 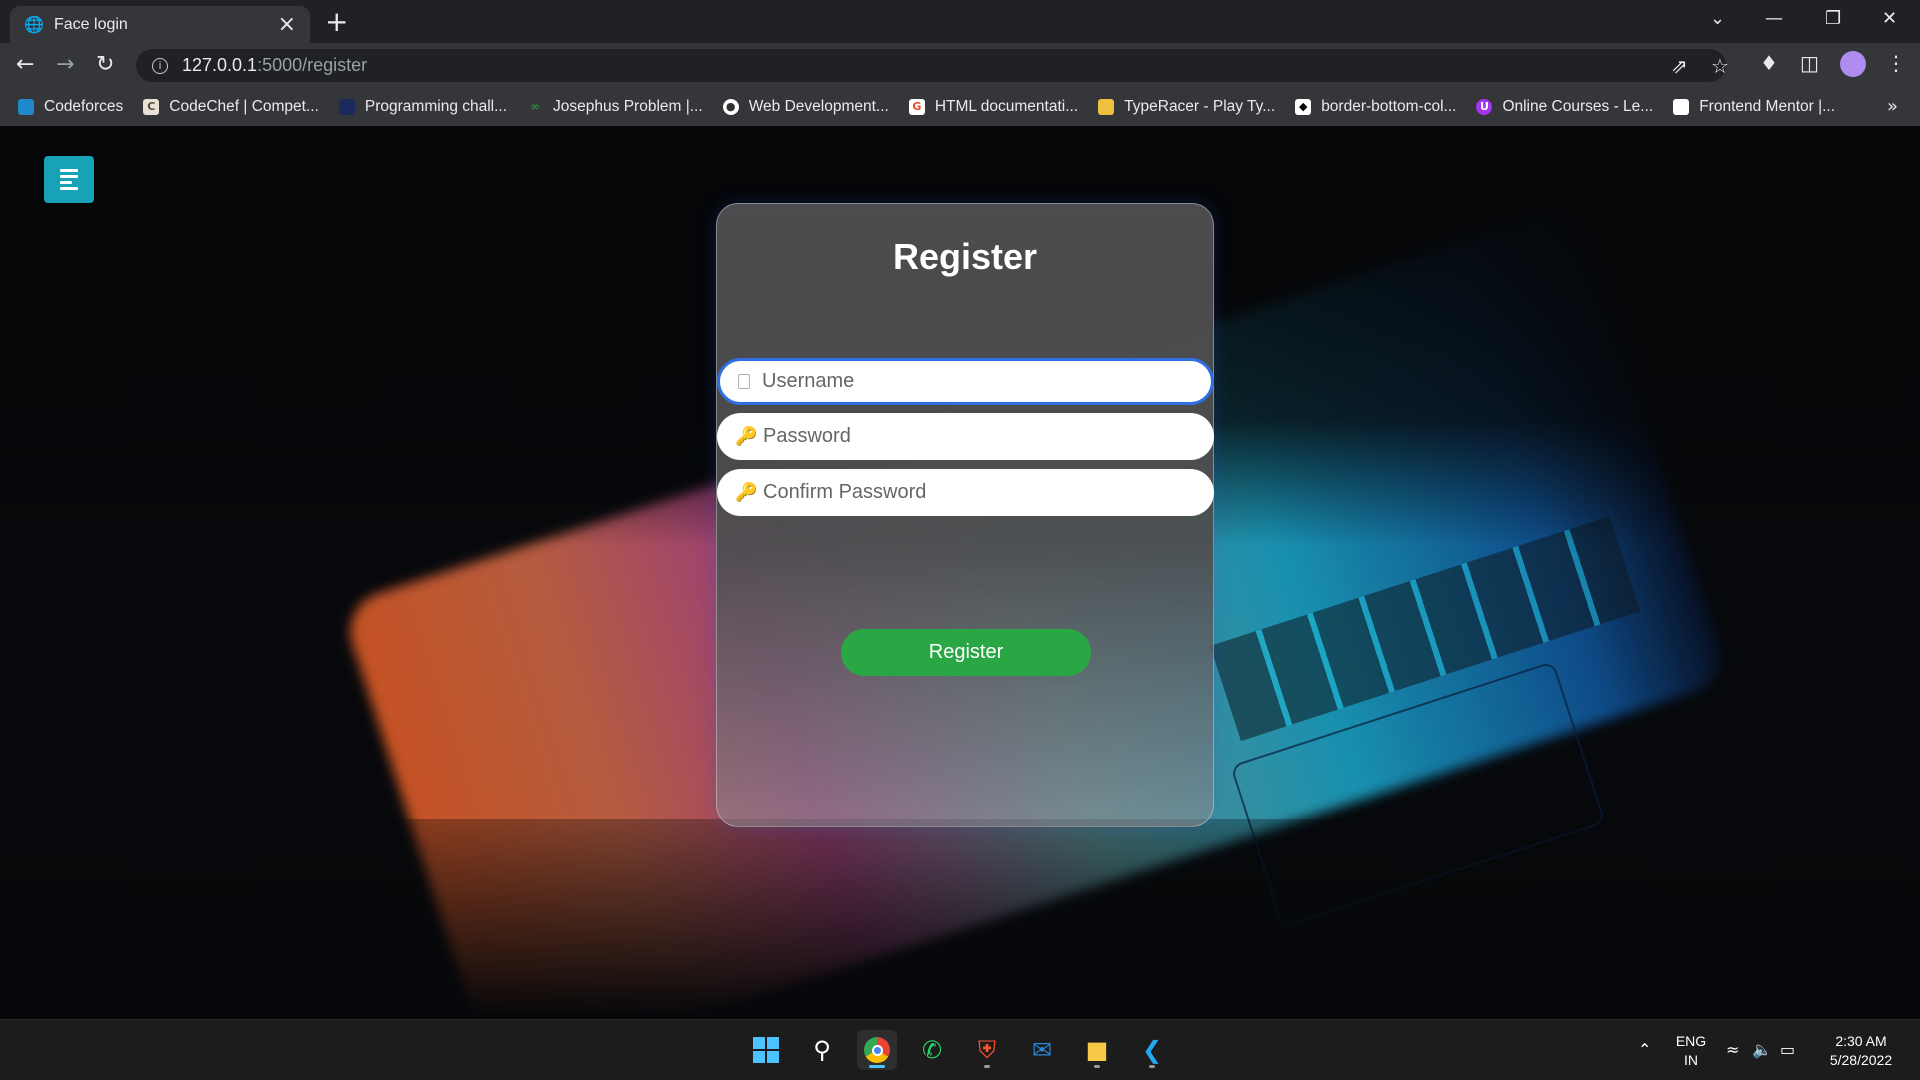 I want to click on mail-icon: ✉, so click(x=1042, y=1050).